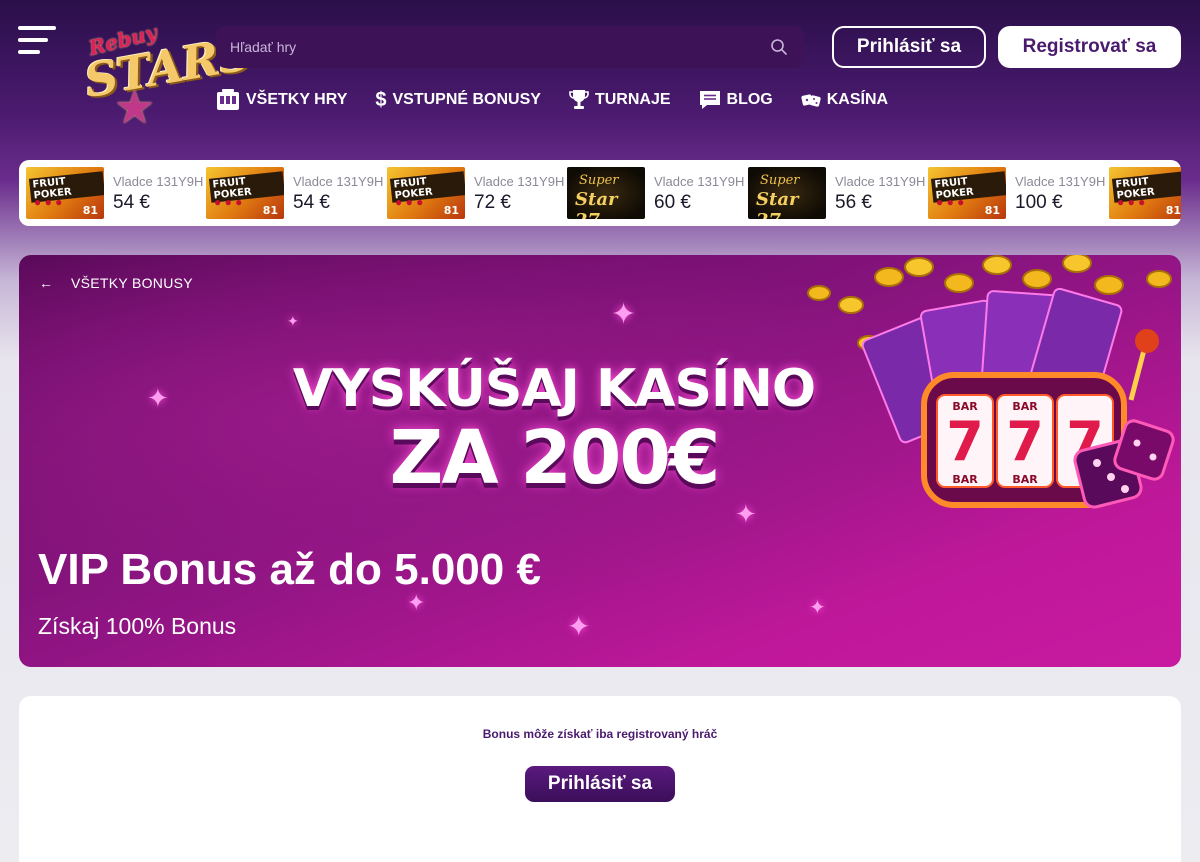 The image size is (1200, 862). What do you see at coordinates (672, 202) in the screenshot?
I see `win-amount: 60 €` at bounding box center [672, 202].